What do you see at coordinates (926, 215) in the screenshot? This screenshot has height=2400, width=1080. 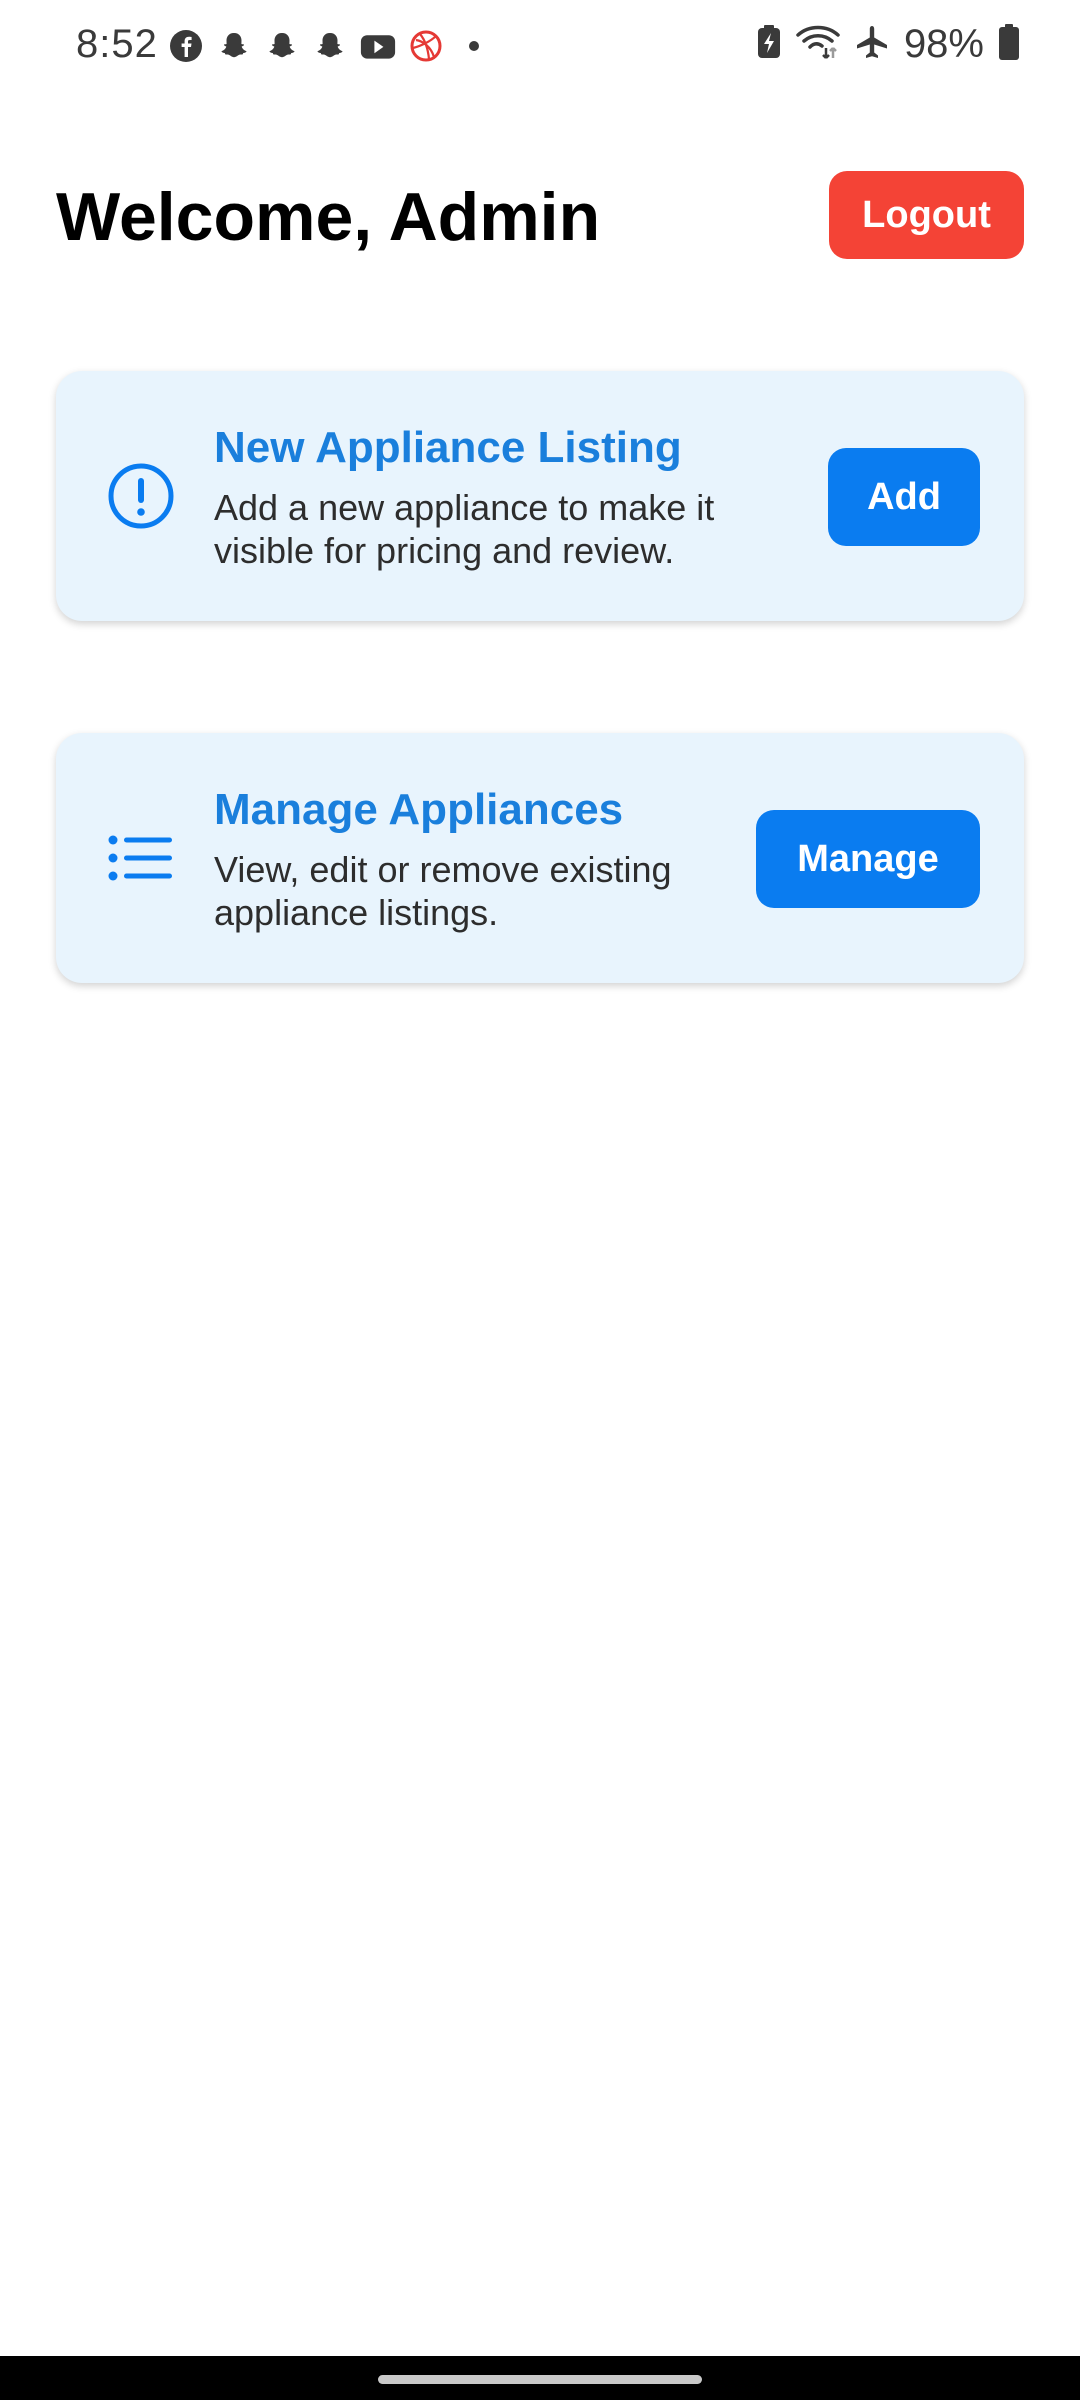 I see `logout-button: Logout` at bounding box center [926, 215].